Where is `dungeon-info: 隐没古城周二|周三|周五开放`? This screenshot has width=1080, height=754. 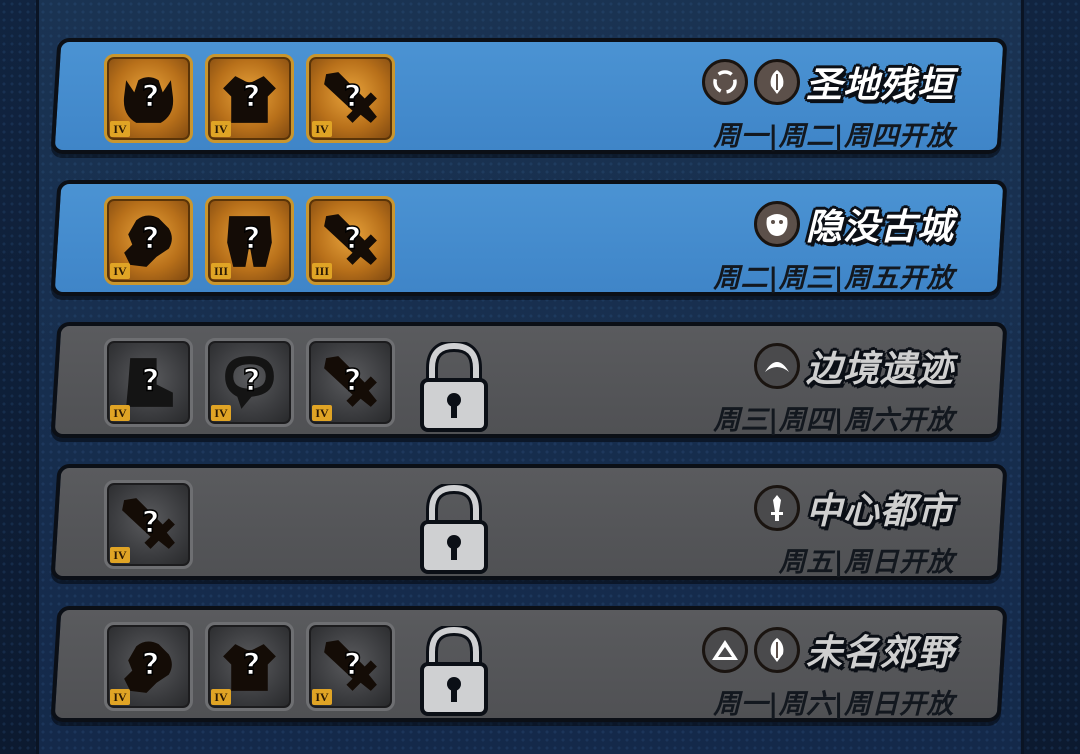 dungeon-info: 隐没古城周二|周三|周五开放 is located at coordinates (833, 246).